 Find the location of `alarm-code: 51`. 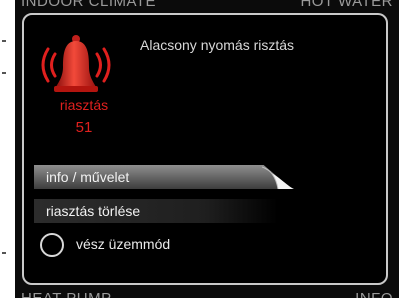

alarm-code: 51 is located at coordinates (84, 127).